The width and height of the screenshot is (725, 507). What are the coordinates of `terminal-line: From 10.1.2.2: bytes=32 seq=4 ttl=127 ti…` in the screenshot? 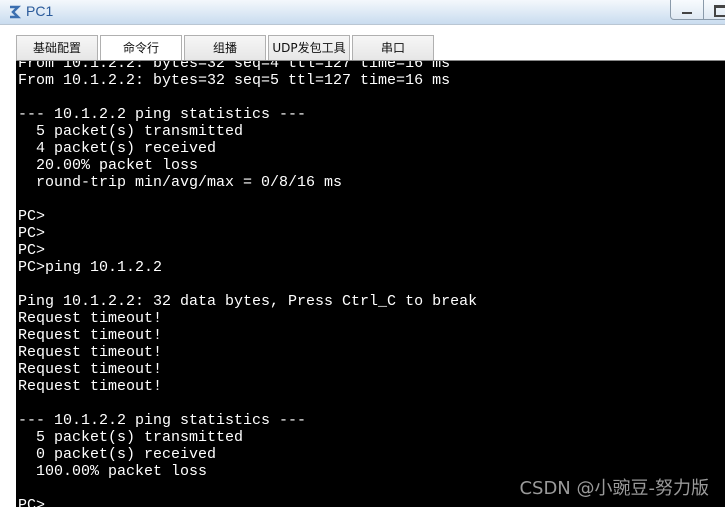 It's located at (234, 66).